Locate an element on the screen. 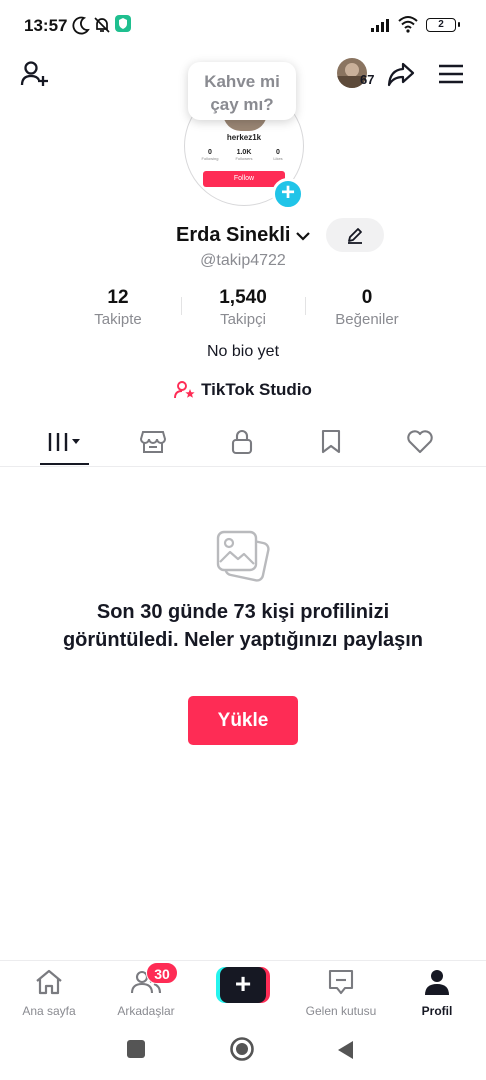 The height and width of the screenshot is (1080, 486). bookmark-icon is located at coordinates (331, 441).